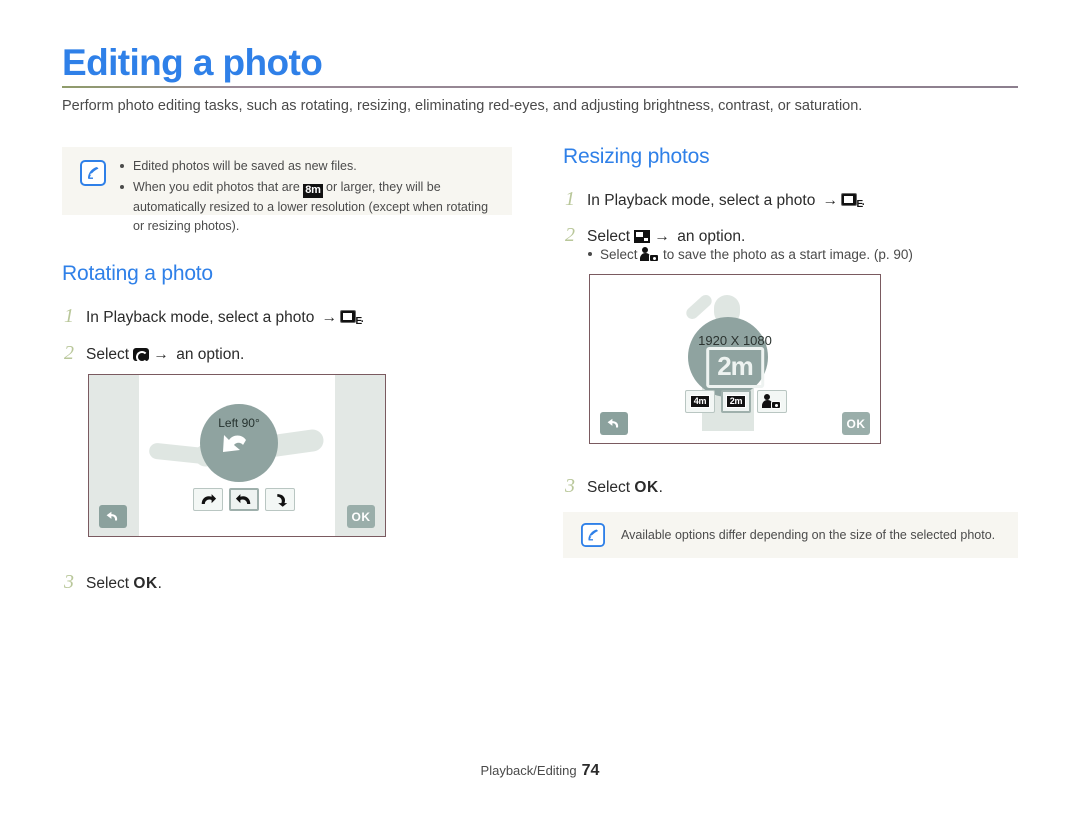  Describe the element at coordinates (141, 355) in the screenshot. I see `rotate-icon` at that location.